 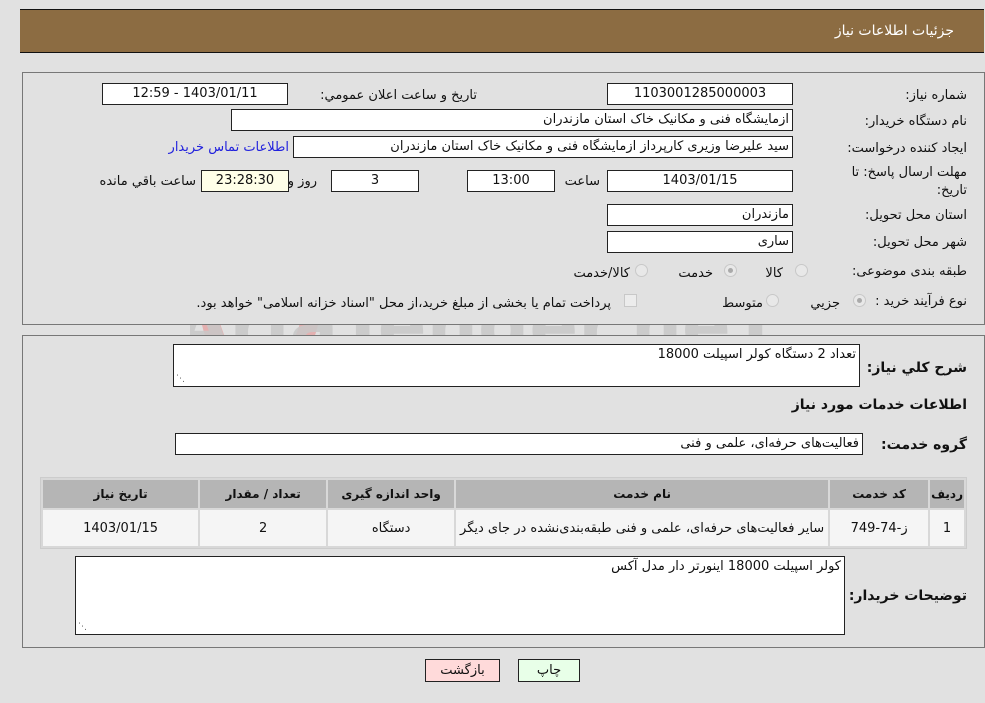 I want to click on service-group-label: گروه خدمت:, so click(x=924, y=445).